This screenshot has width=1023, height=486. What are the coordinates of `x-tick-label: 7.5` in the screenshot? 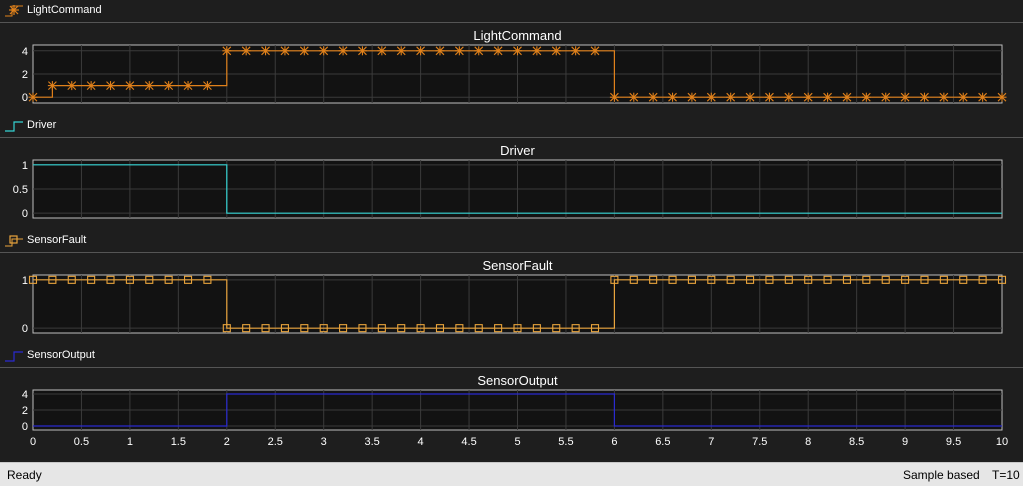 It's located at (759, 442).